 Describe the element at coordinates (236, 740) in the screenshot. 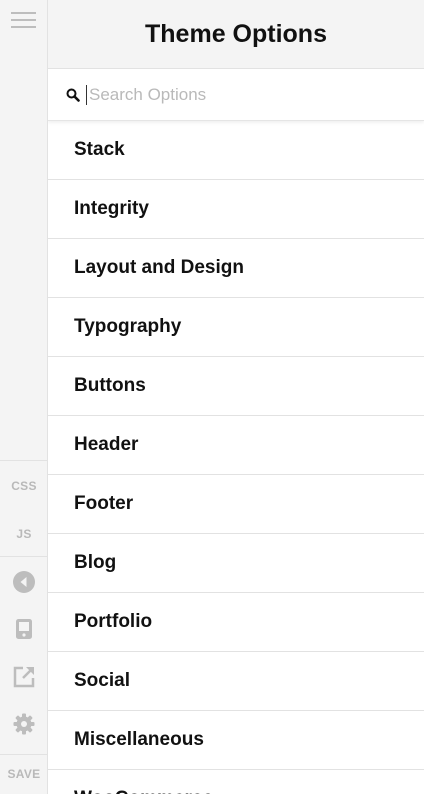

I see `option-miscellaneous: Miscellaneous` at that location.